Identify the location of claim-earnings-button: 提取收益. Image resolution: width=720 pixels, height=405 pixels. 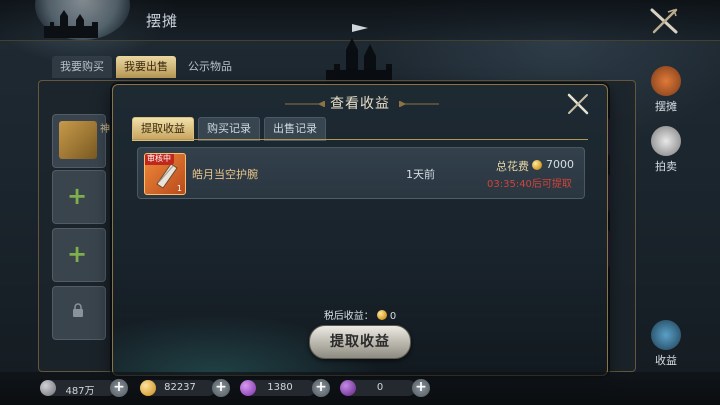
(360, 342).